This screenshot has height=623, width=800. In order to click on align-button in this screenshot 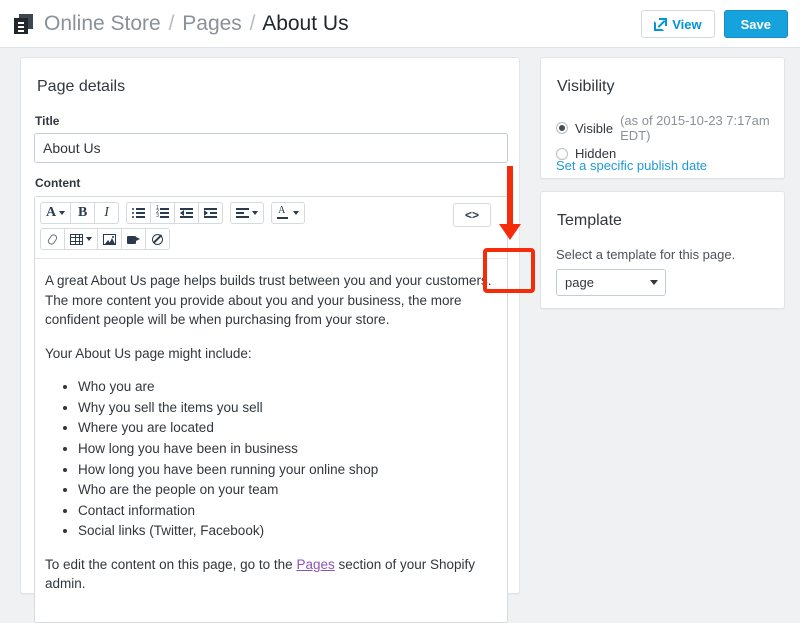, I will do `click(247, 213)`.